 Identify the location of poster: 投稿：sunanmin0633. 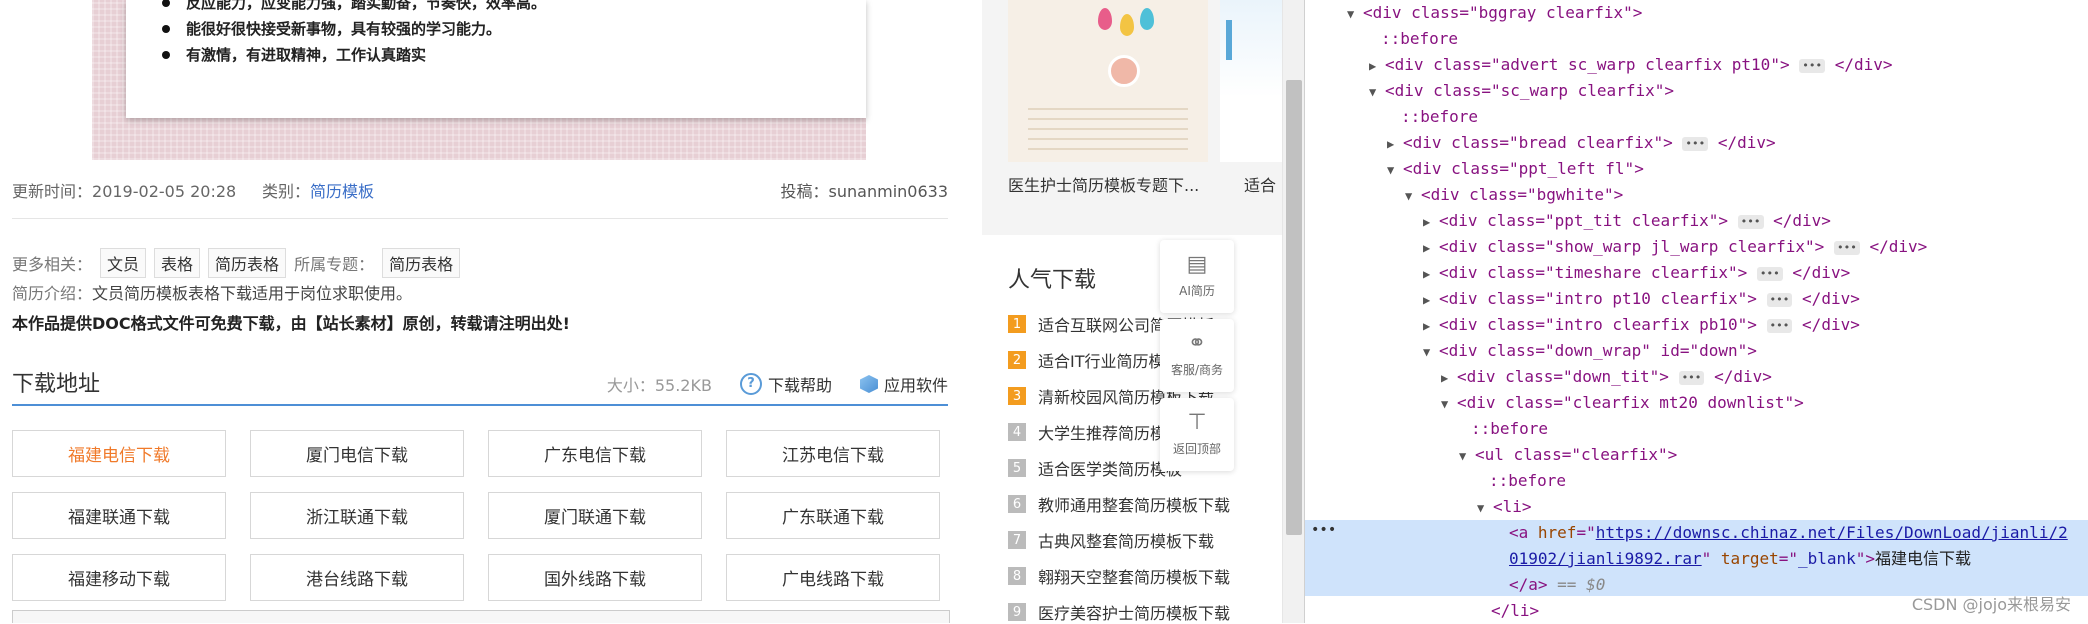
(864, 190).